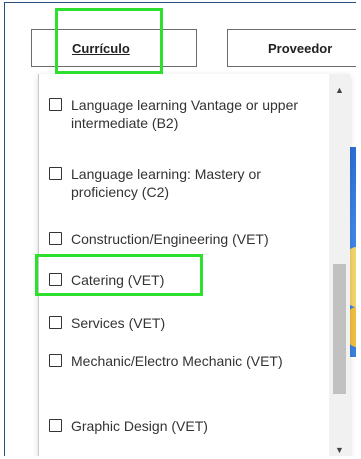  What do you see at coordinates (170, 239) in the screenshot?
I see `option-label: Construction/Engineering (VET)` at bounding box center [170, 239].